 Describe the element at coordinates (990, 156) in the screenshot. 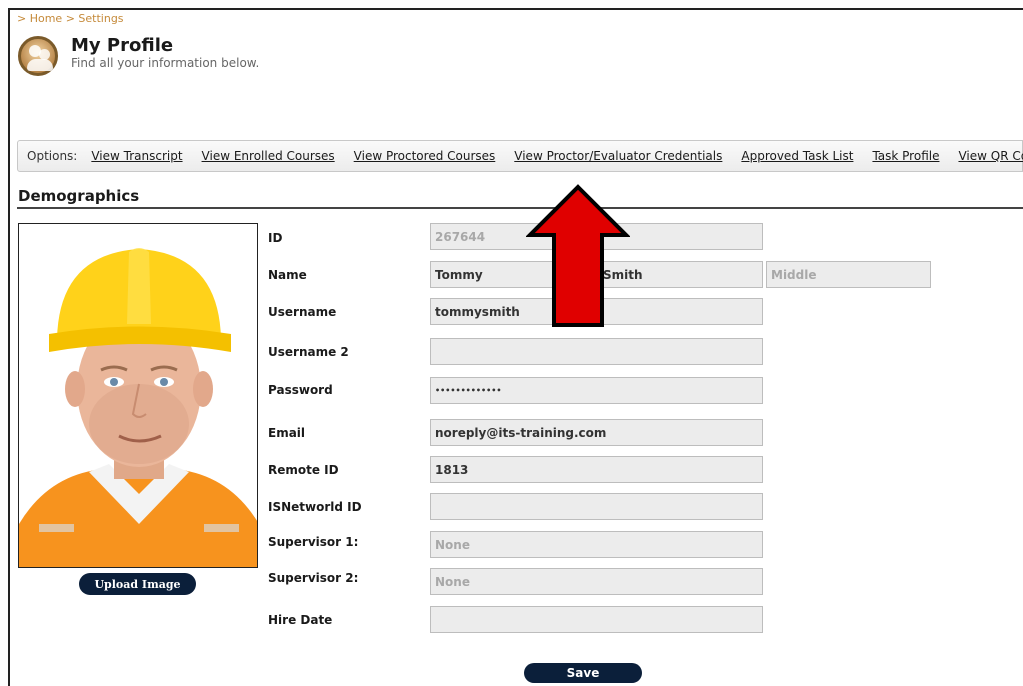

I see `view-qr-code-link: View QR Code` at that location.